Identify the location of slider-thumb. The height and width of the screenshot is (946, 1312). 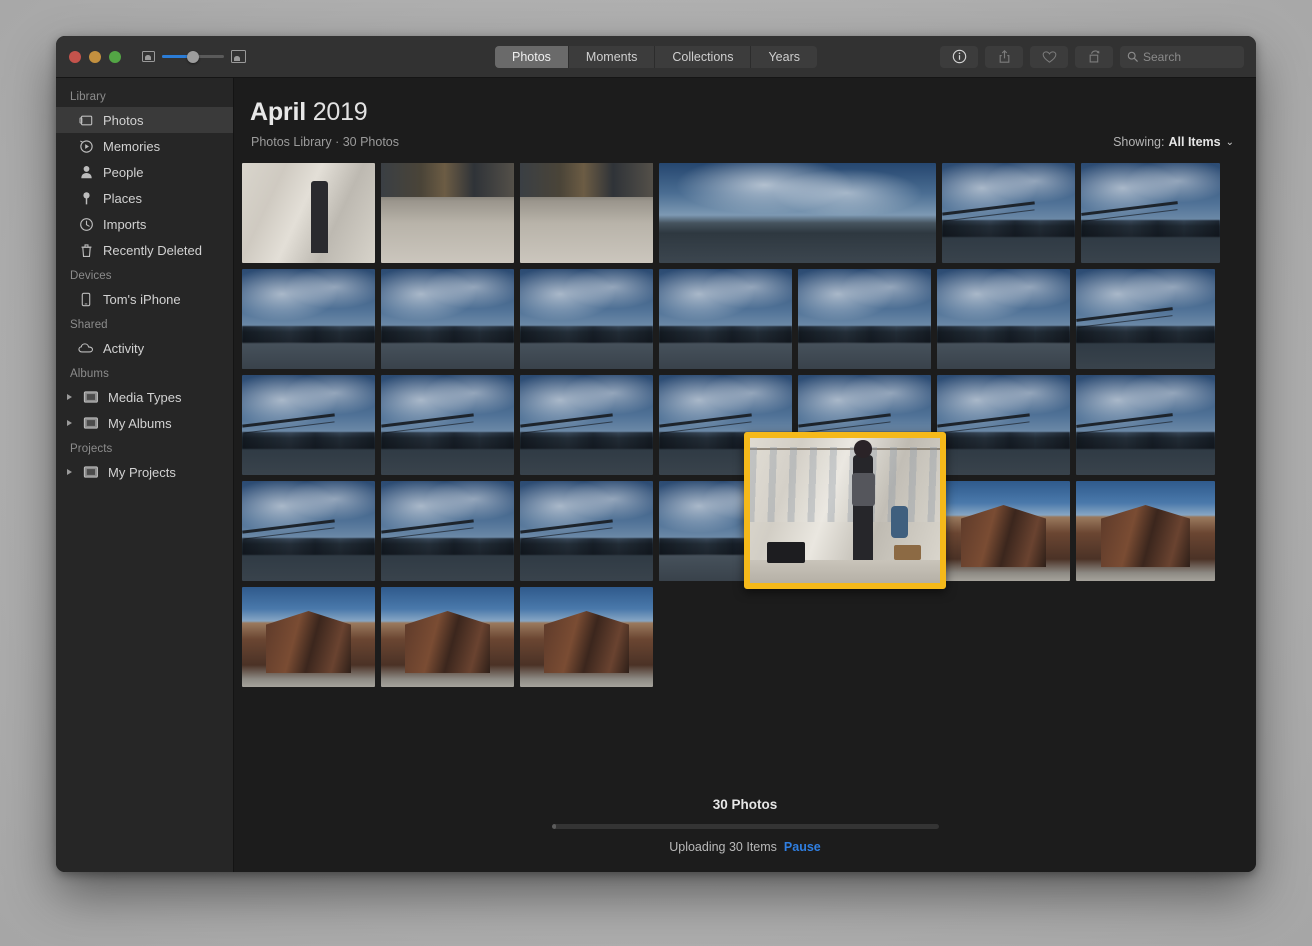
(193, 56).